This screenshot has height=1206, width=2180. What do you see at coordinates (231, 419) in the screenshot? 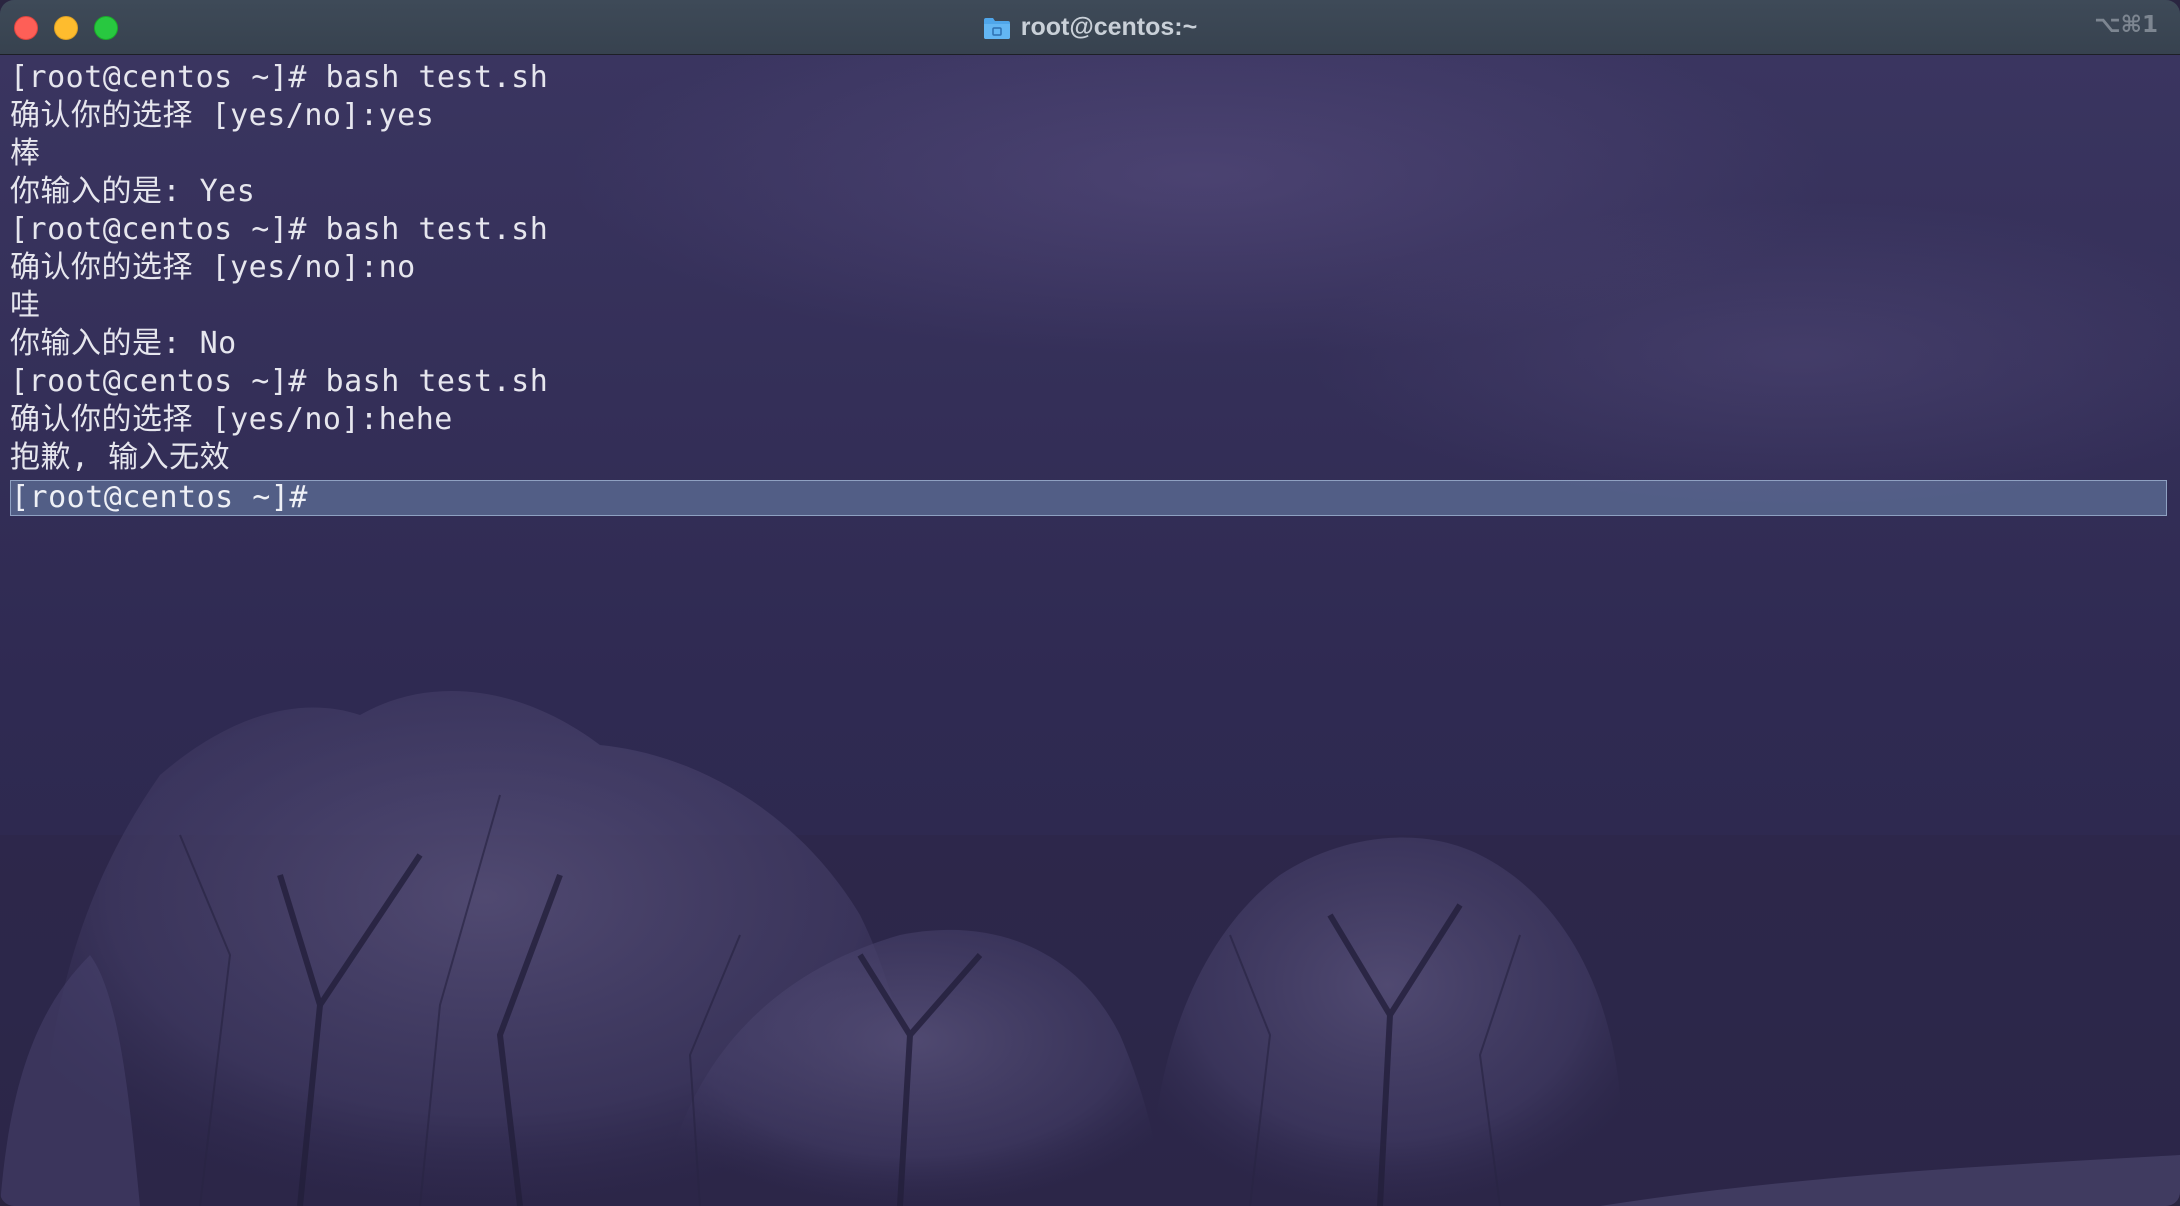
I see `terminal-line: 确认你的选择 [yes/no]:hehe` at bounding box center [231, 419].